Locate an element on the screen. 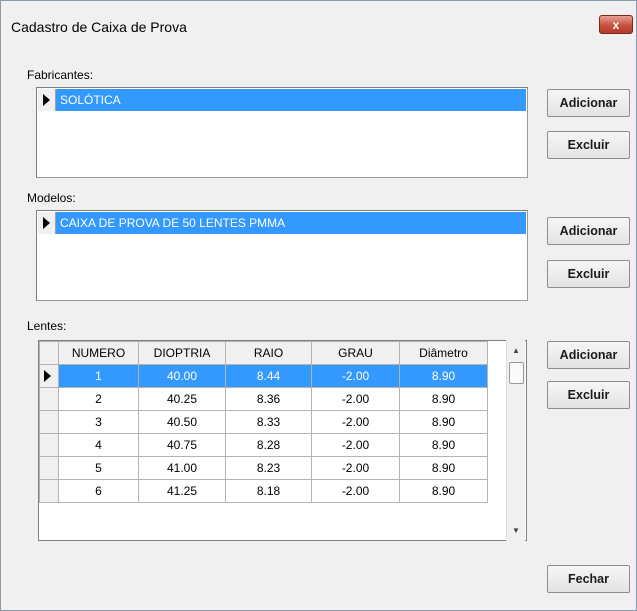  table-cell: 8.23 is located at coordinates (268, 468).